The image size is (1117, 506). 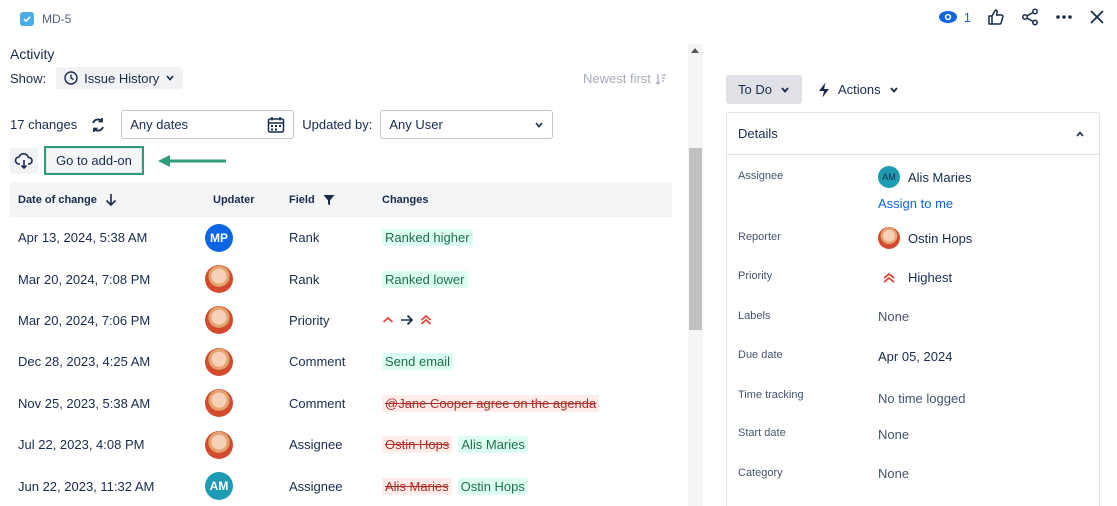 What do you see at coordinates (407, 320) in the screenshot?
I see `arrow-right-icon` at bounding box center [407, 320].